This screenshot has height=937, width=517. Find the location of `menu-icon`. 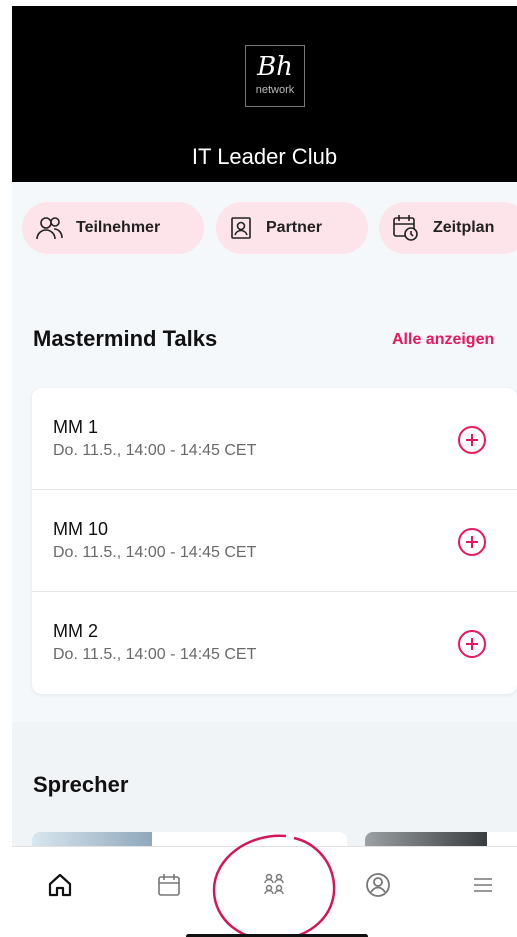

menu-icon is located at coordinates (483, 885).